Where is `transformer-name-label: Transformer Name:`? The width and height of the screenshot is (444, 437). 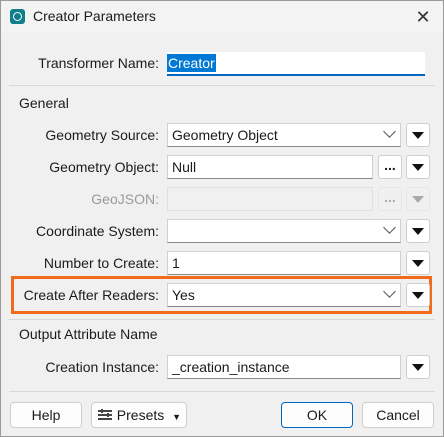
transformer-name-label: Transformer Name: is located at coordinates (98, 63).